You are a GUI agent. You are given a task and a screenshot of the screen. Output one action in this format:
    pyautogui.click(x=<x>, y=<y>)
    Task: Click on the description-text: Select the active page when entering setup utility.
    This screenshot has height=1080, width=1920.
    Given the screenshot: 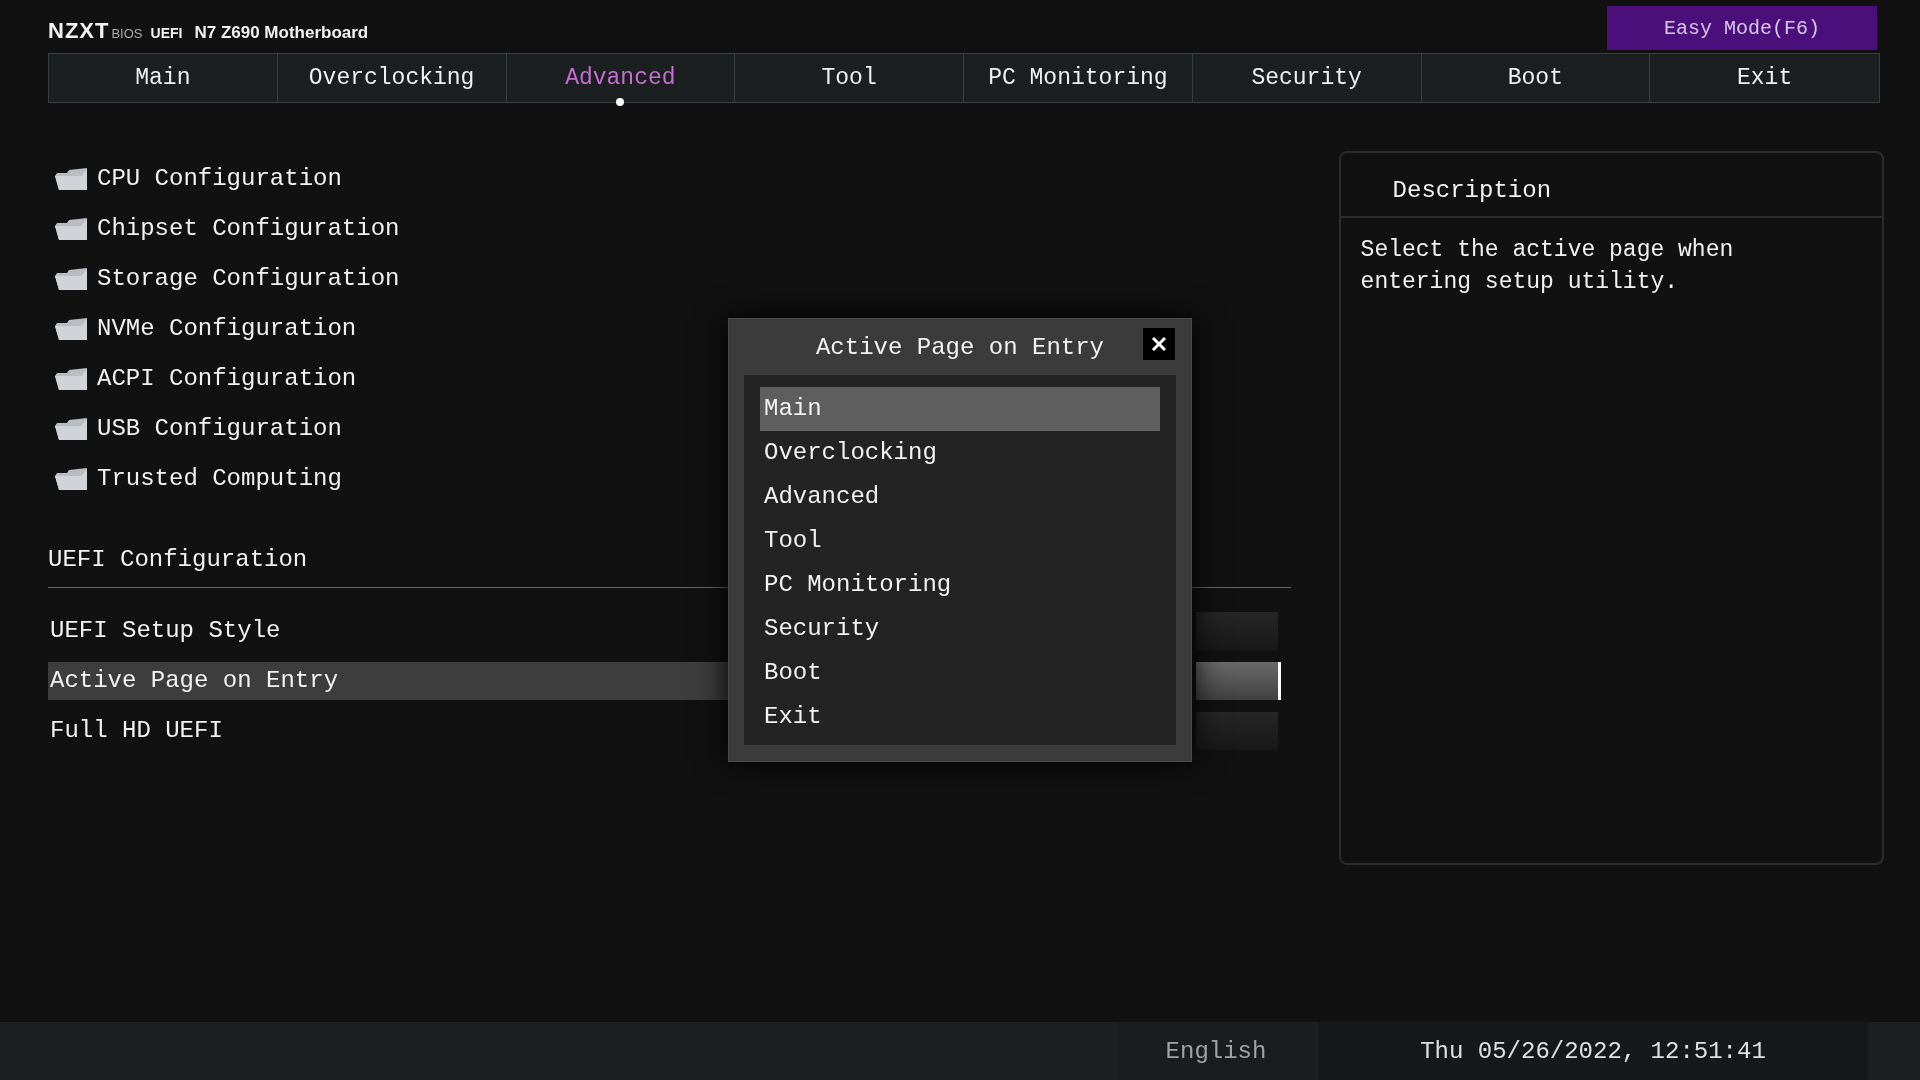 What is the action you would take?
    pyautogui.click(x=1547, y=266)
    